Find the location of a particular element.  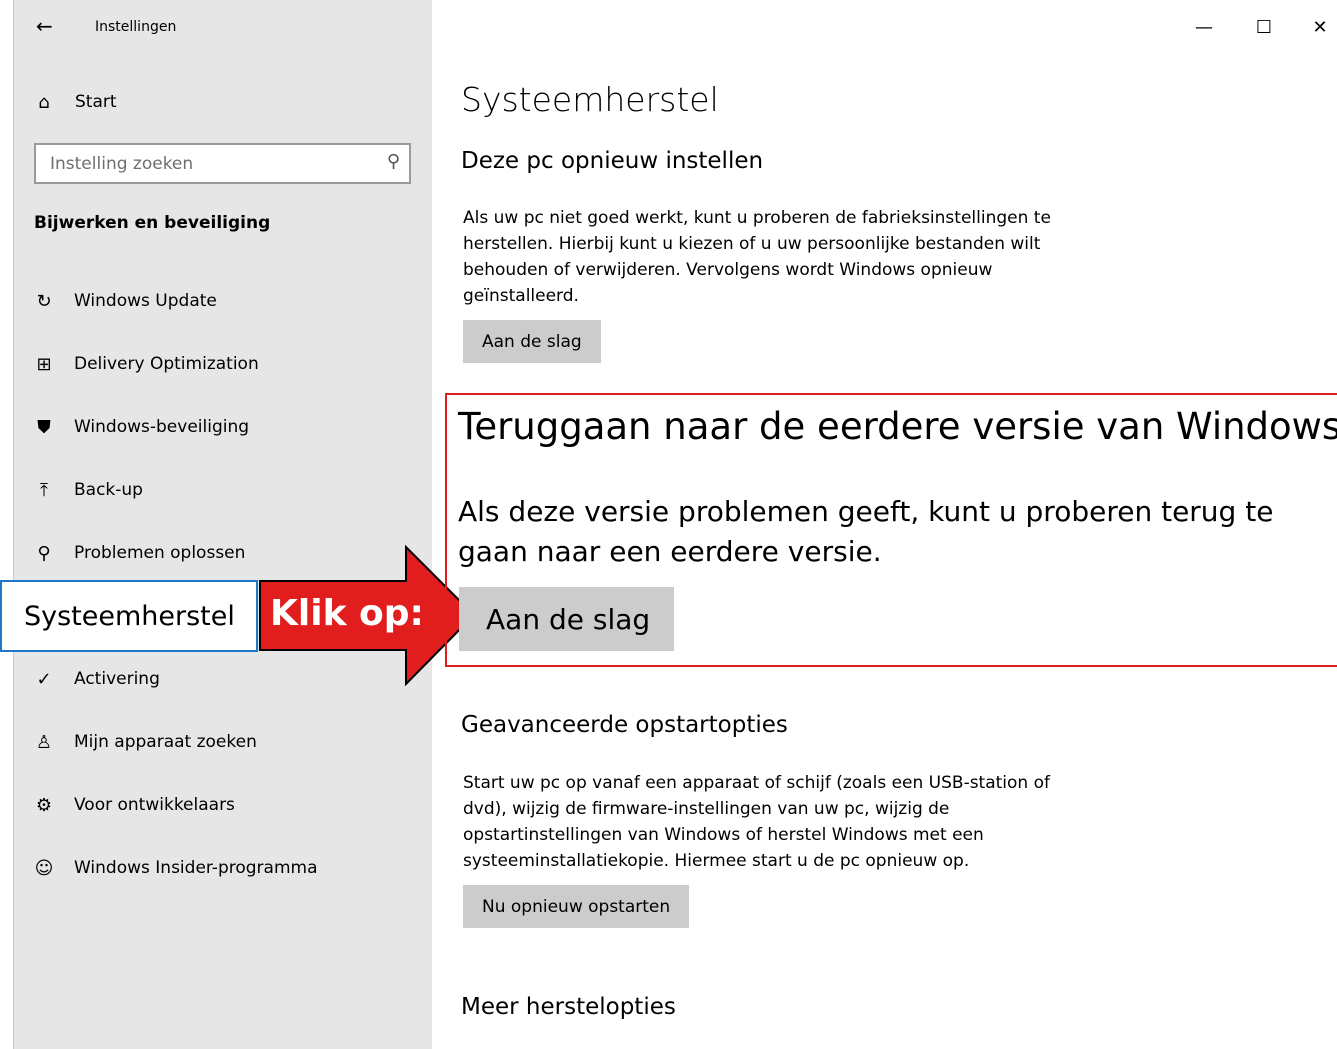

sidebar-item-label: Activering is located at coordinates (117, 679).